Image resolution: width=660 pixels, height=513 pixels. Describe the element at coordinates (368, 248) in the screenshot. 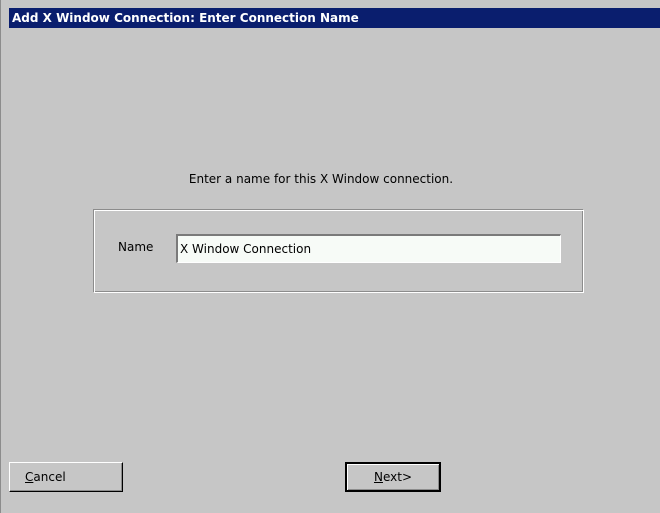

I see `connection-name-input` at that location.